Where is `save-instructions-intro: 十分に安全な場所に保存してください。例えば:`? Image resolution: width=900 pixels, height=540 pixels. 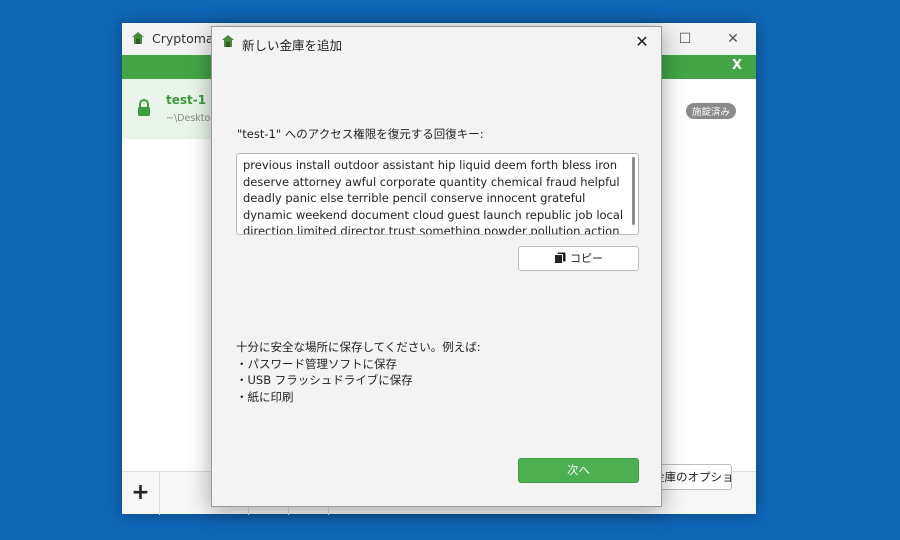
save-instructions-intro: 十分に安全な場所に保存してください。例えば: is located at coordinates (358, 347).